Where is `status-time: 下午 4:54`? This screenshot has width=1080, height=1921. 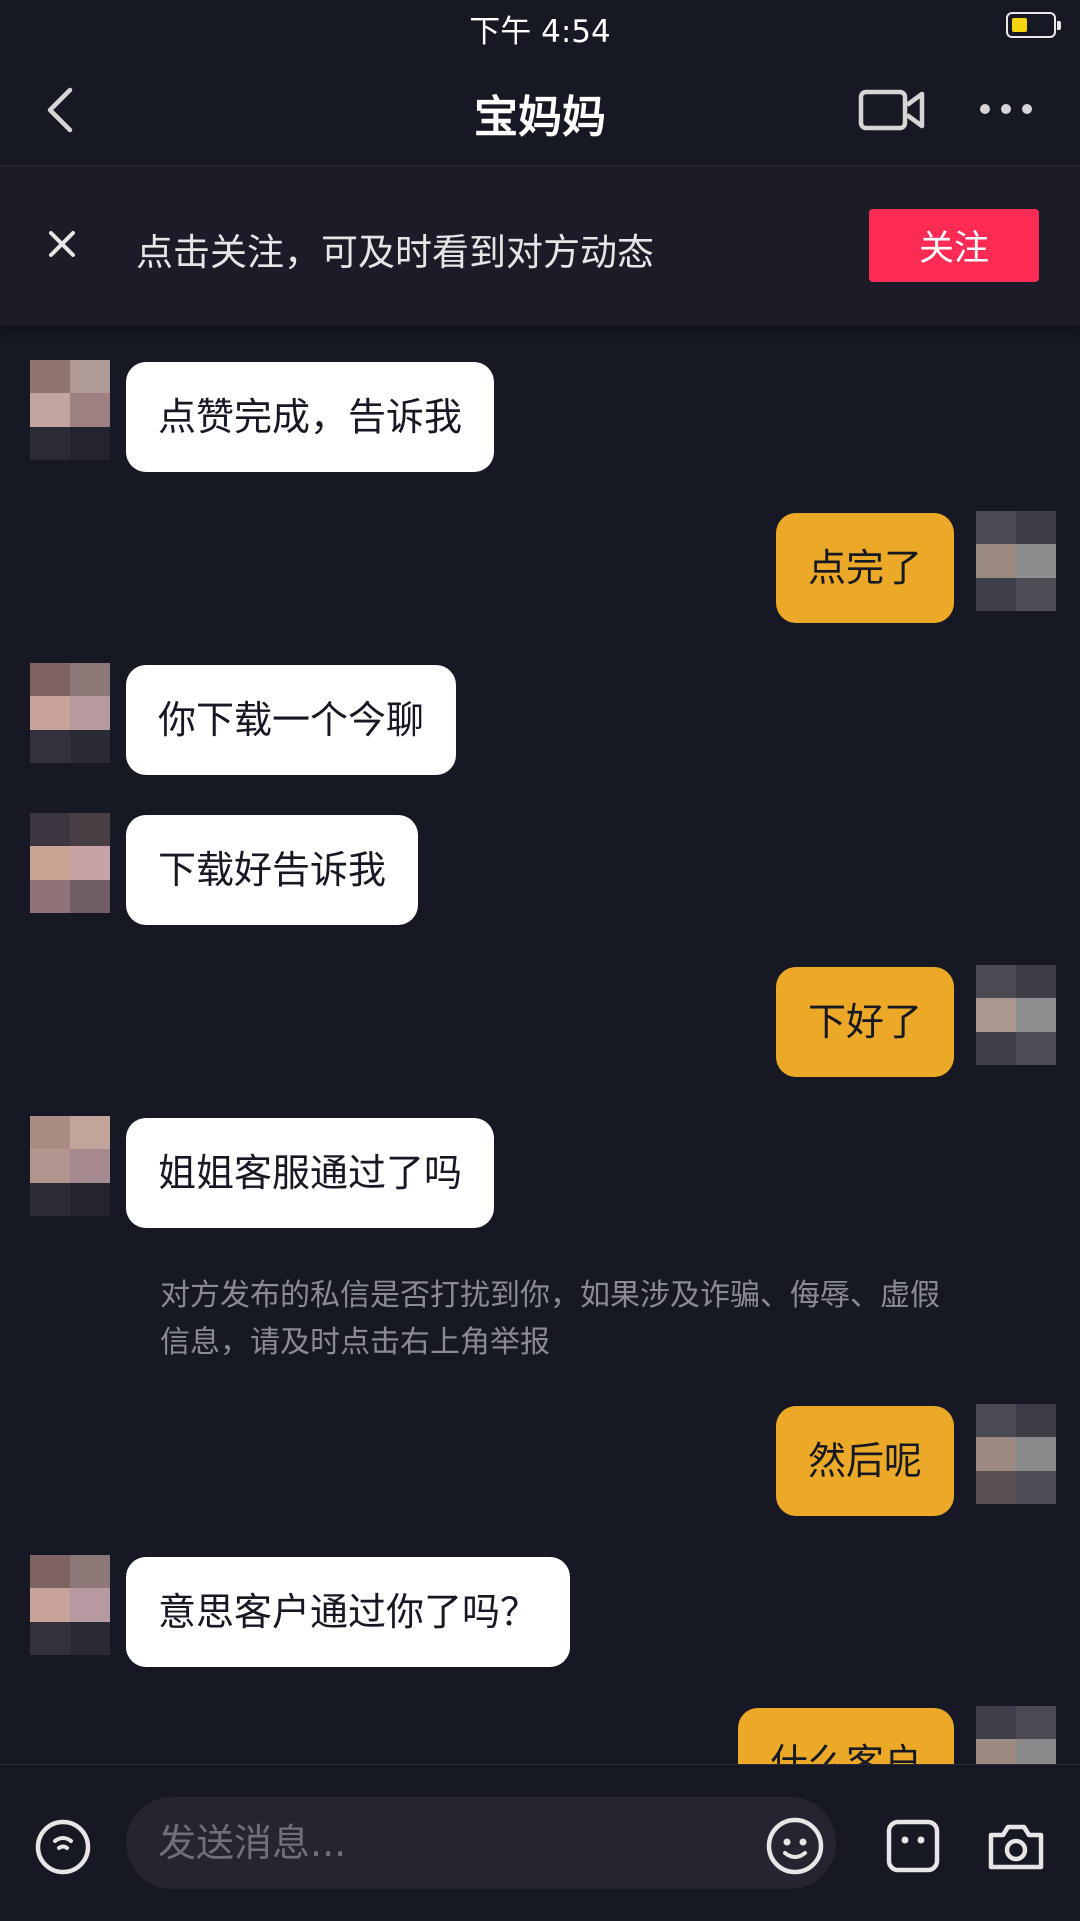
status-time: 下午 4:54 is located at coordinates (540, 32).